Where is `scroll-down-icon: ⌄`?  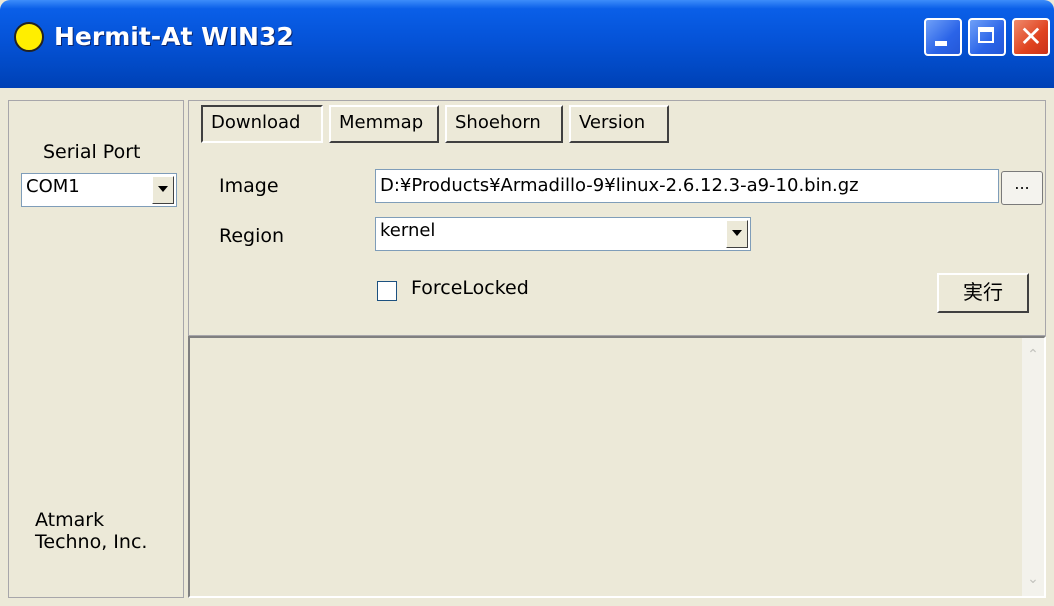
scroll-down-icon: ⌄ is located at coordinates (1033, 579).